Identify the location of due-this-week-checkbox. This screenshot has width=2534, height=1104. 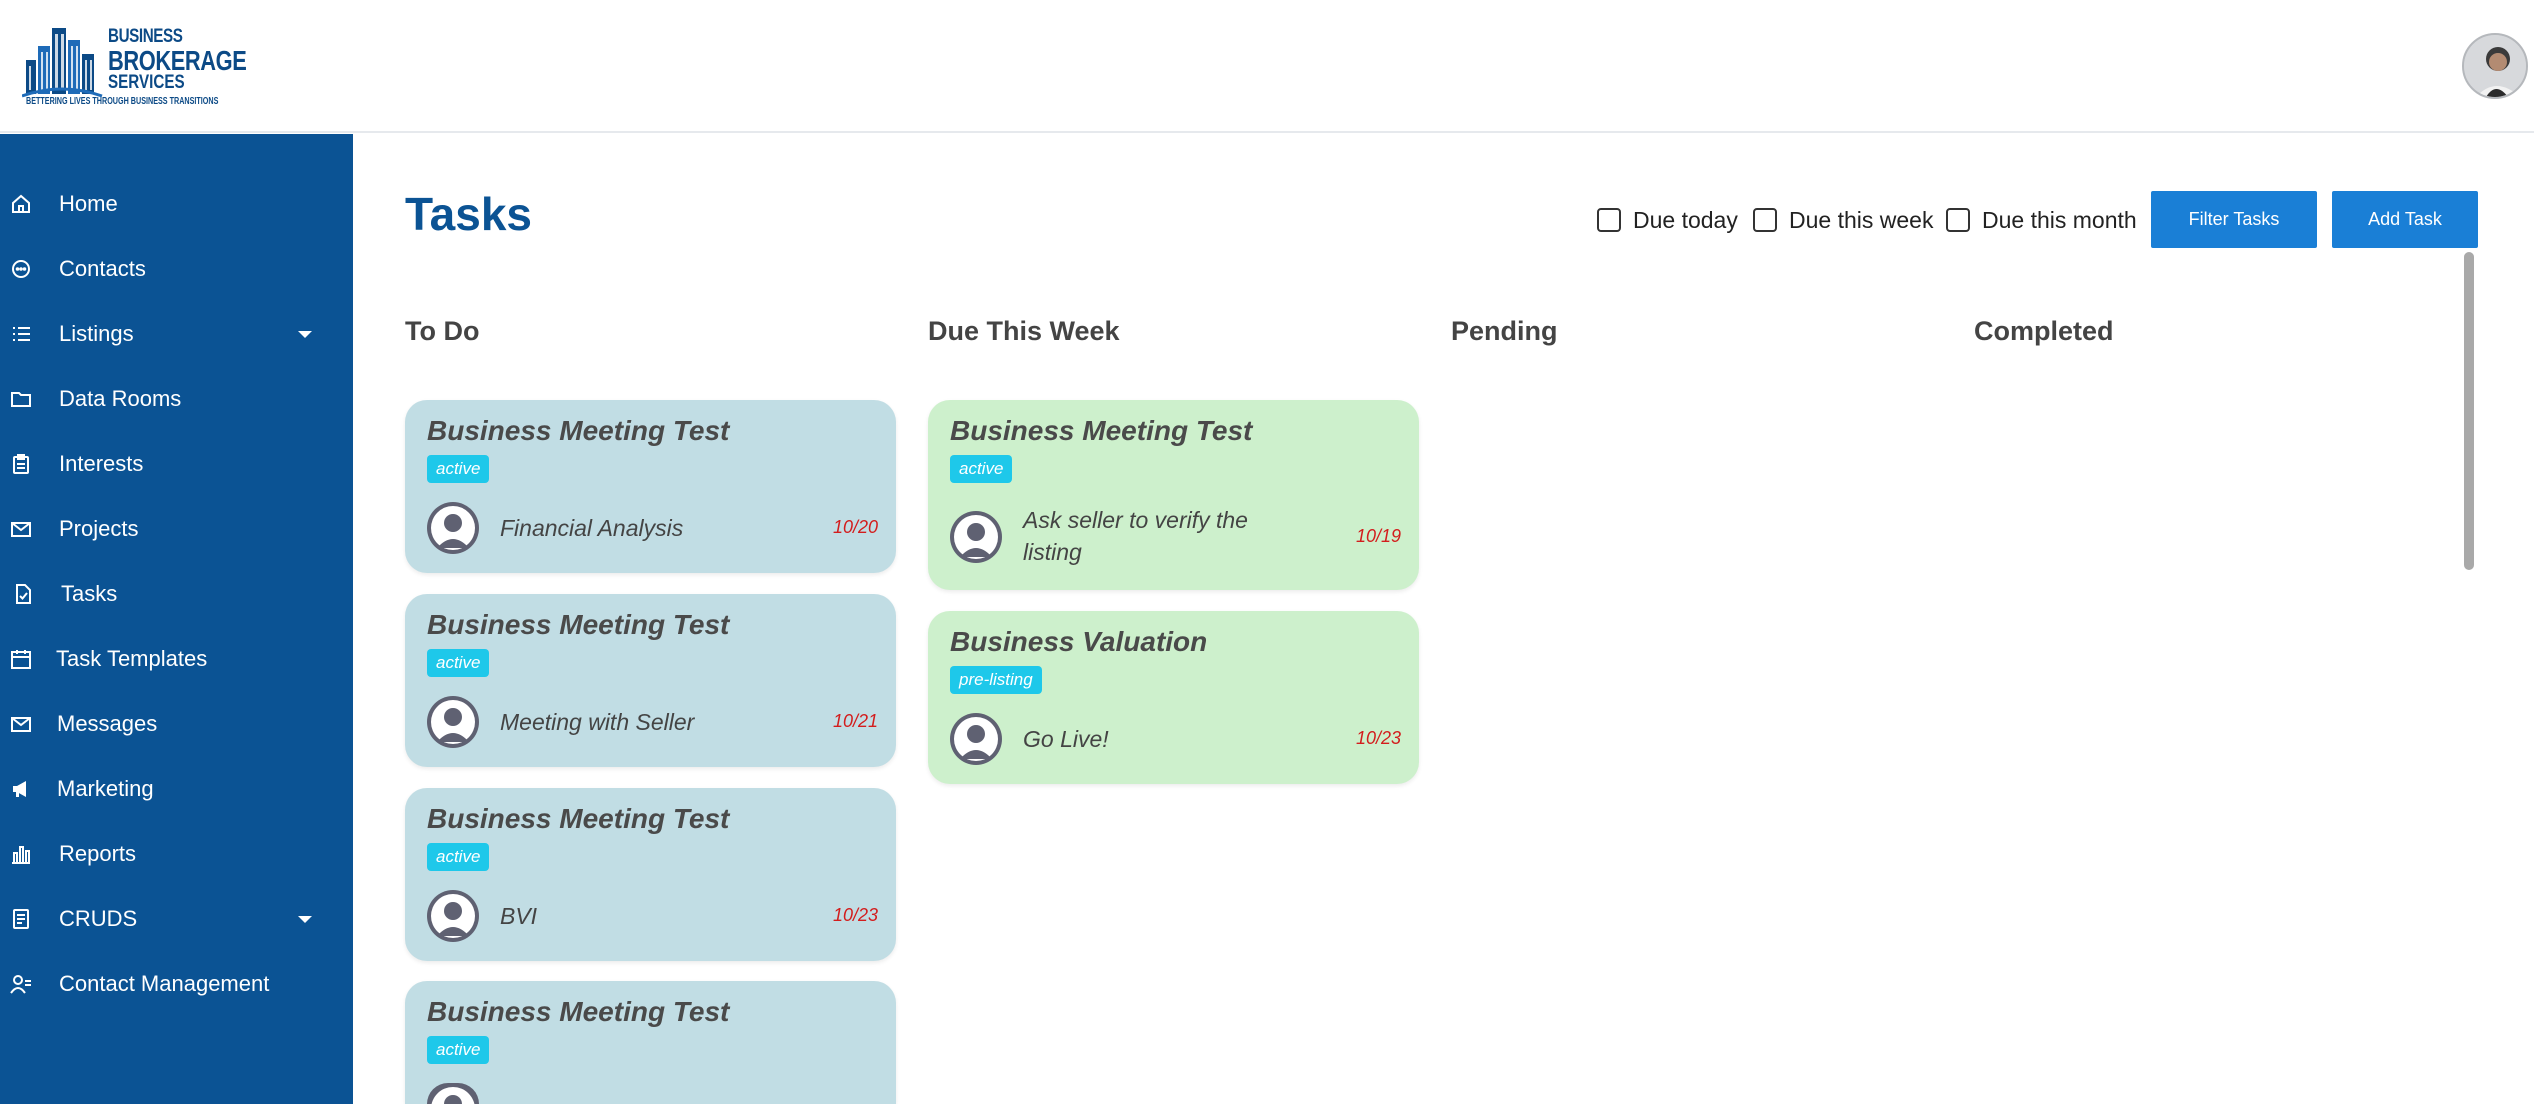
(1765, 220).